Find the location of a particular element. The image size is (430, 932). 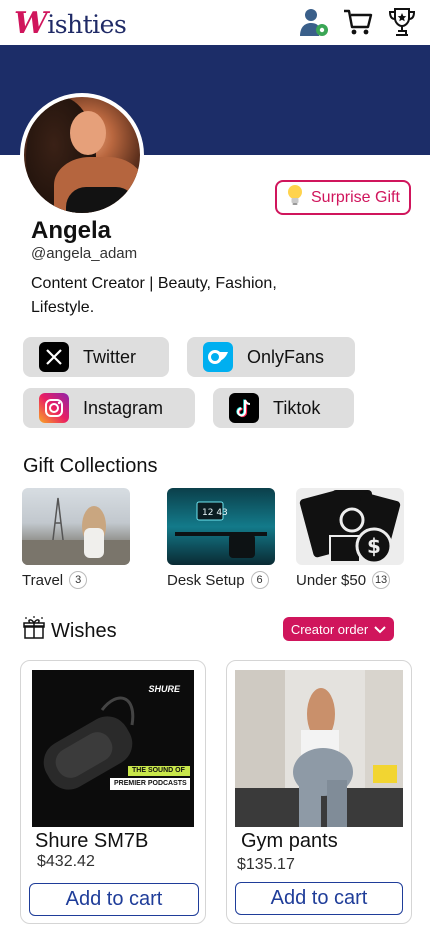

collection-label: Under $50 is located at coordinates (331, 580).